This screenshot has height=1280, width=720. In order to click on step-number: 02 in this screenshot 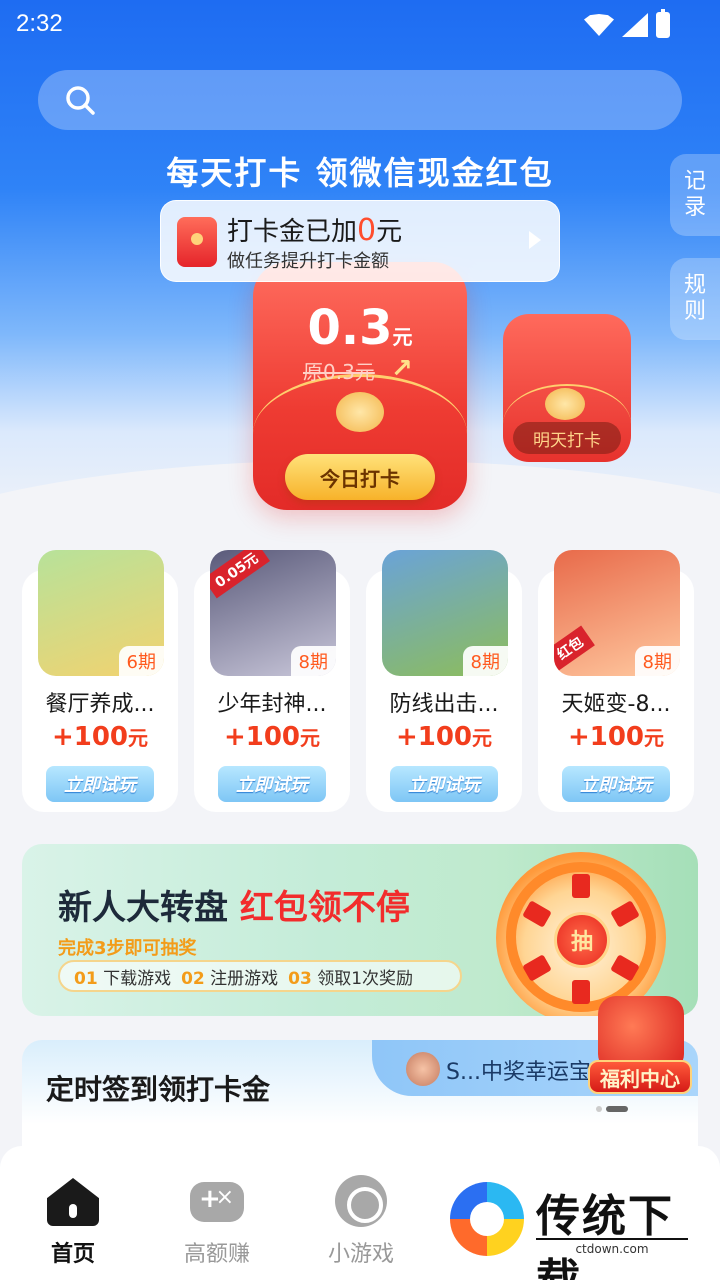, I will do `click(193, 978)`.